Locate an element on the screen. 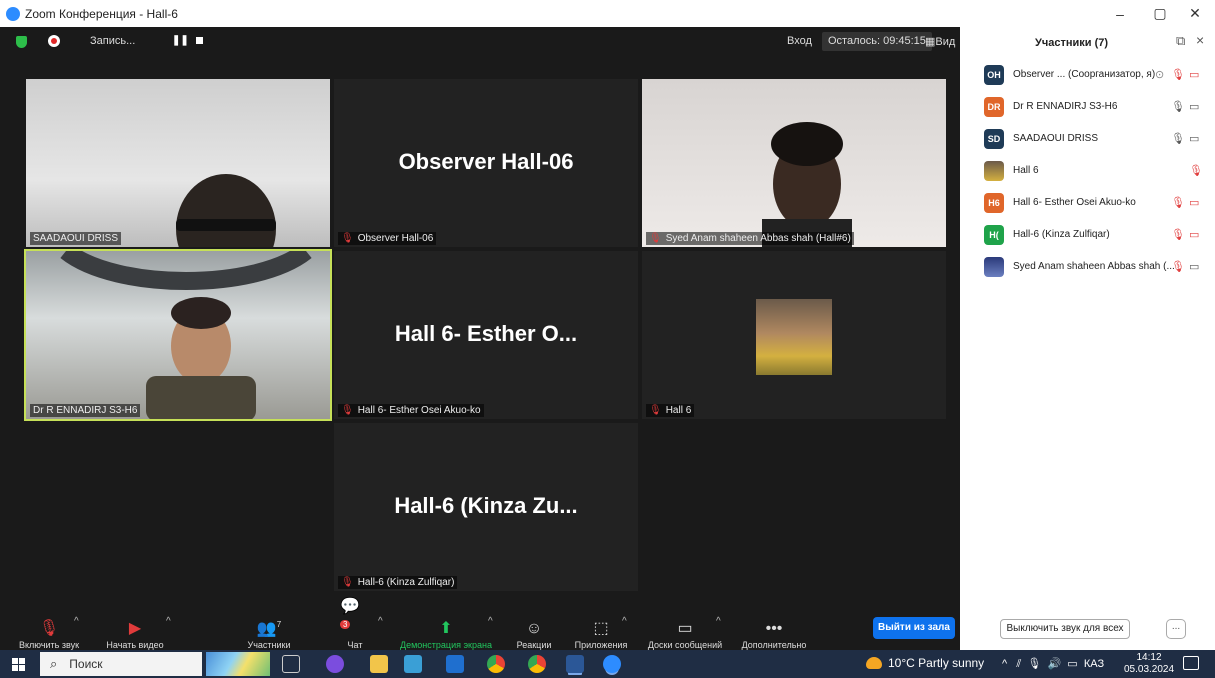 The width and height of the screenshot is (1215, 678). tile-name-label: 🎙 Hall 6- Esther Osei Akuo-ko is located at coordinates (411, 410).